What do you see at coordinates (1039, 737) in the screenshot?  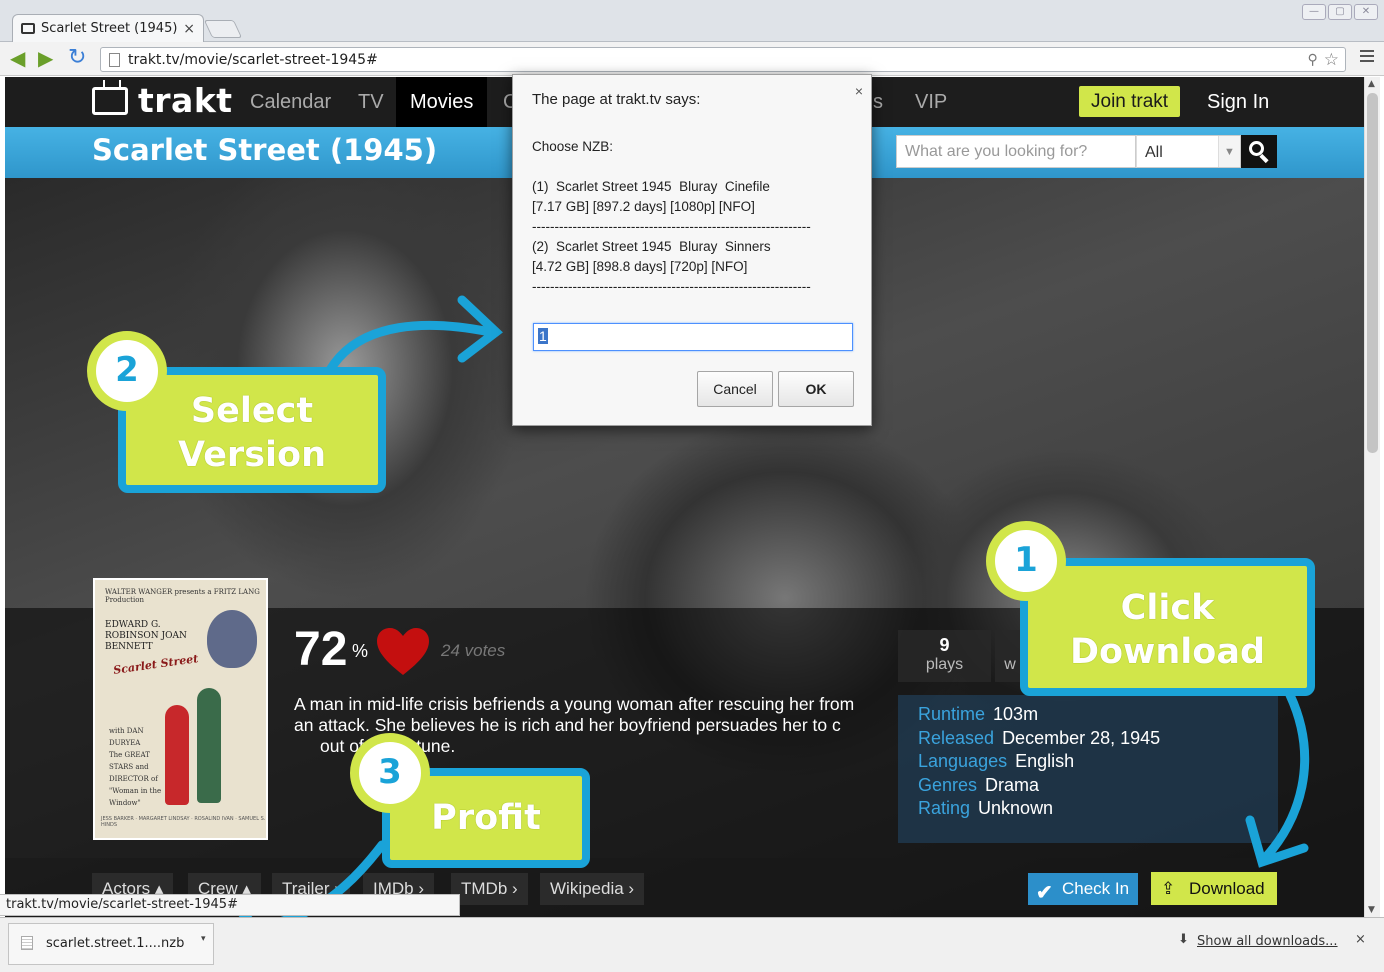 I see `detail-released: Released December 28, 1945` at bounding box center [1039, 737].